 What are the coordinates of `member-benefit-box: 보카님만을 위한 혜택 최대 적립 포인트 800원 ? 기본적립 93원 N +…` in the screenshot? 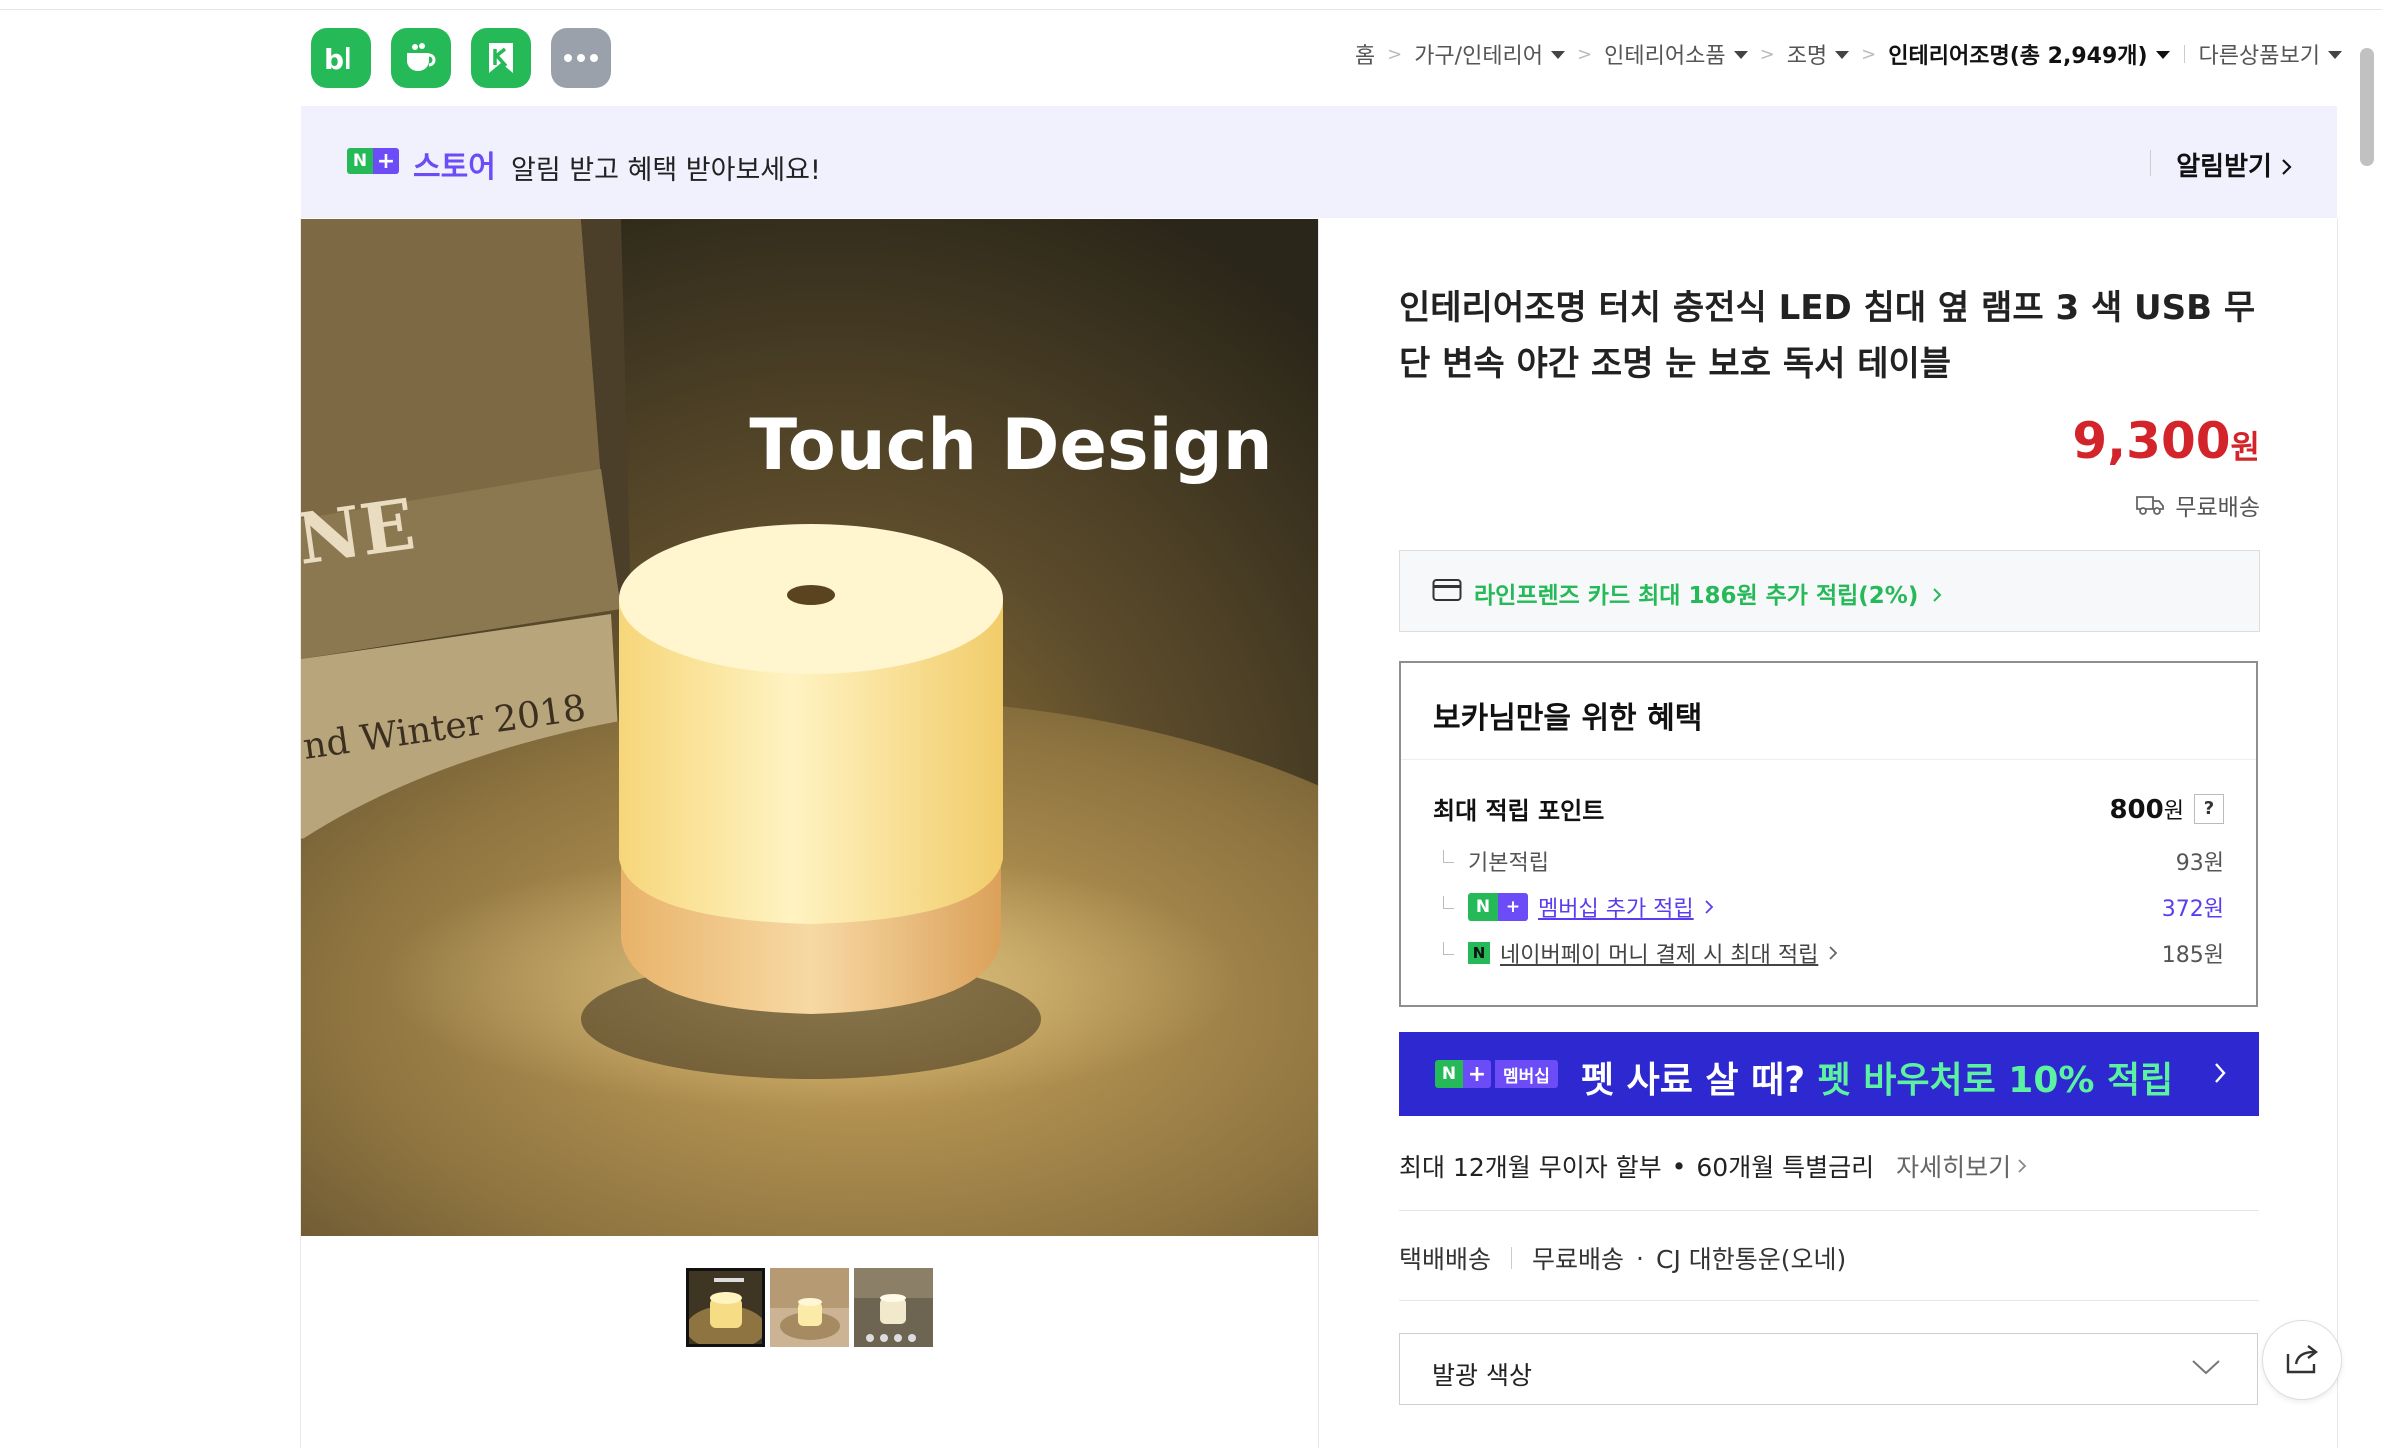 It's located at (1828, 834).